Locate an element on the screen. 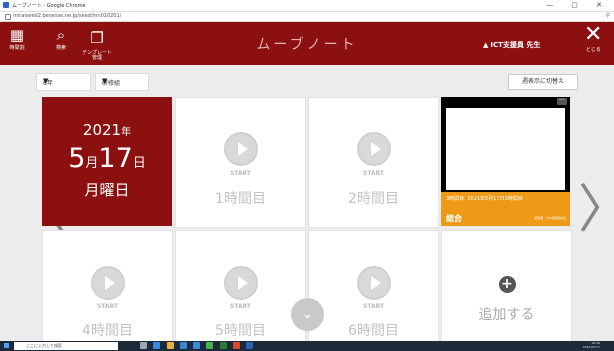  add-lesson-button: + 追加する is located at coordinates (506, 287).